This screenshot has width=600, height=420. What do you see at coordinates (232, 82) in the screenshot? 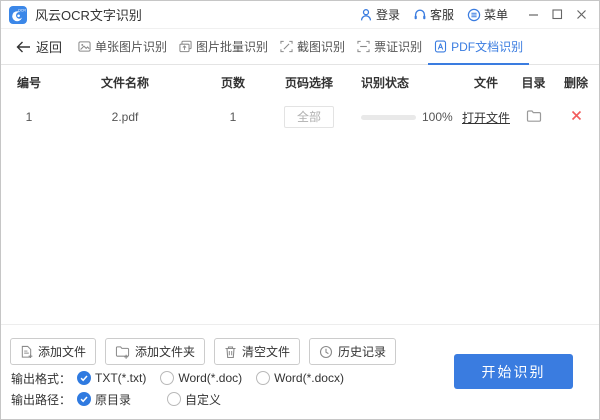
I see `col-header-pages: 页数` at bounding box center [232, 82].